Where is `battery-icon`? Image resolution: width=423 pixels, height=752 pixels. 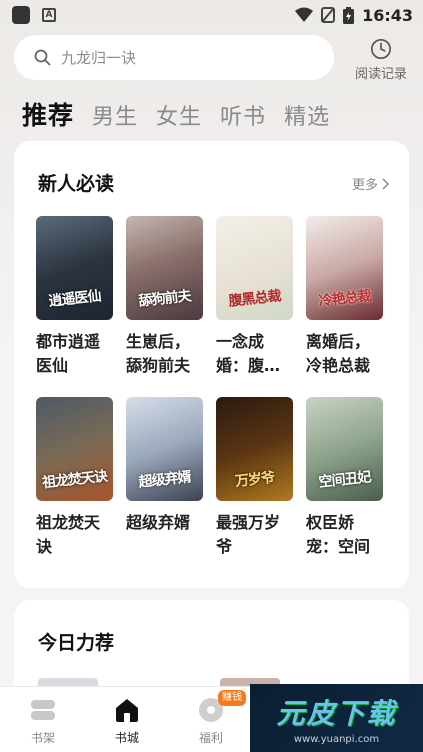 battery-icon is located at coordinates (349, 15).